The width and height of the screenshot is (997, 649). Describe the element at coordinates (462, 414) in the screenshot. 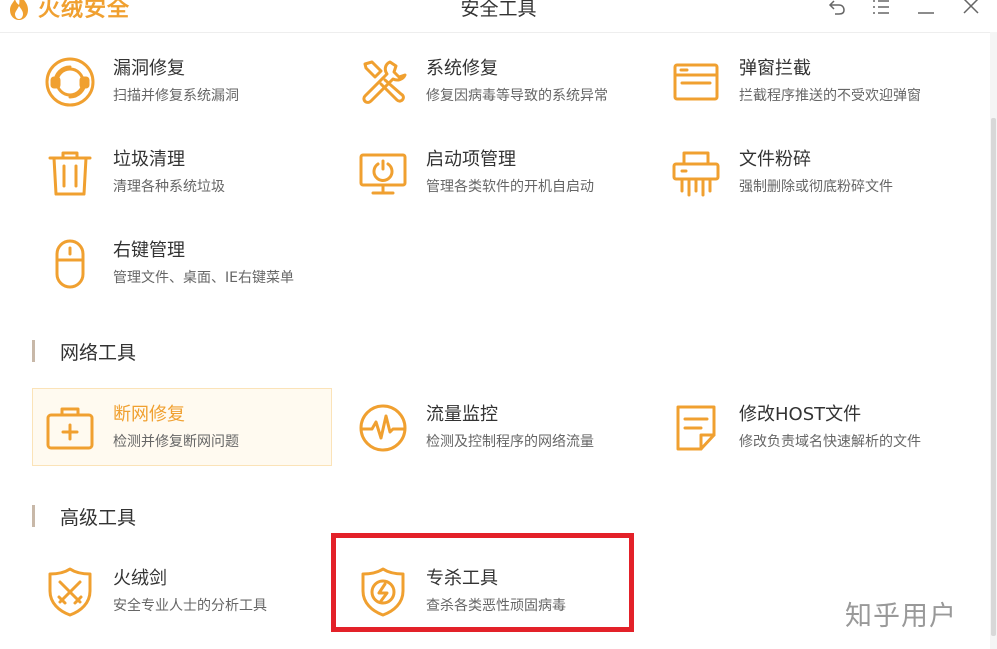

I see `tool-name: 流量监控` at that location.